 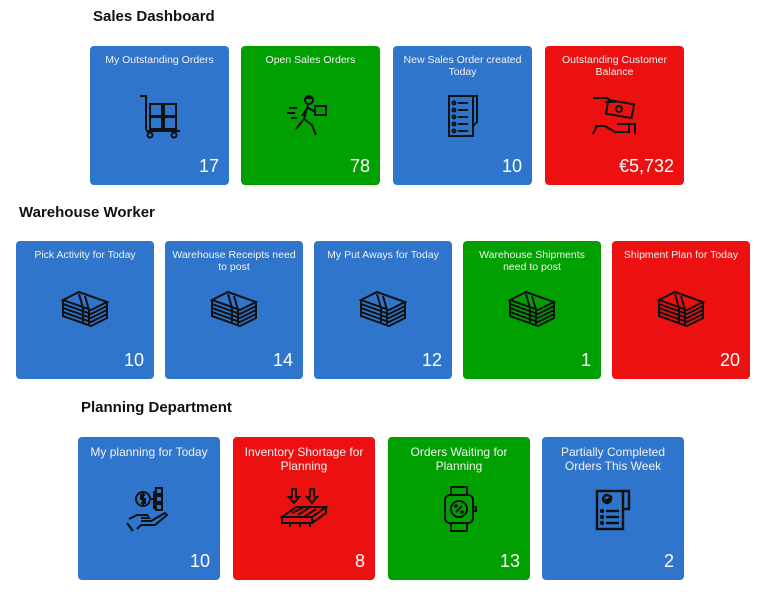 I want to click on tile-my-planning-today: My planning for Today 10, so click(x=149, y=508).